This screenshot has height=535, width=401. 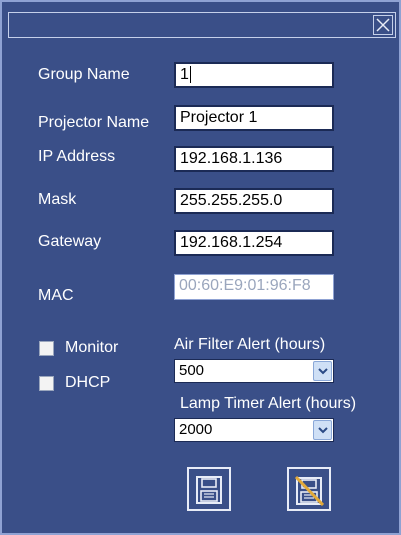 What do you see at coordinates (254, 430) in the screenshot?
I see `lamp-timer-alert-select: 2000` at bounding box center [254, 430].